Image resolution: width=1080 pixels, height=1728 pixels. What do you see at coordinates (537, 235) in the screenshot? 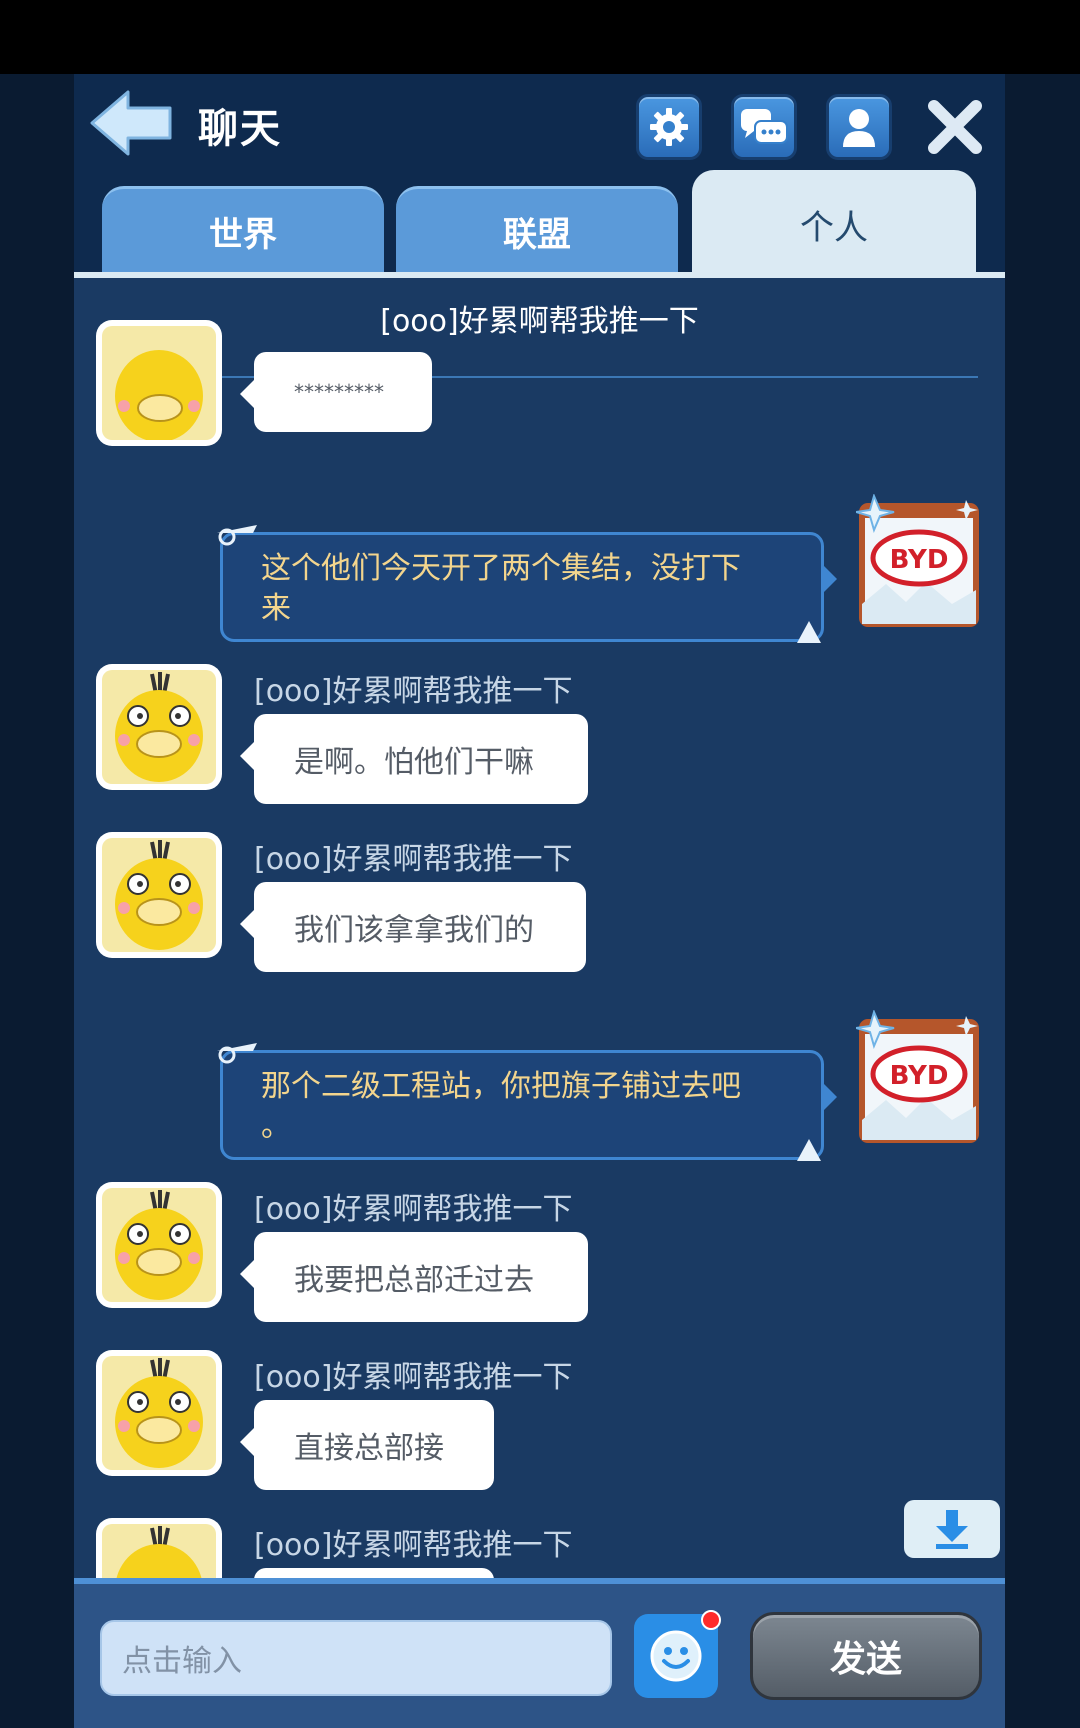
I see `tab-alliance-label: 联盟` at bounding box center [537, 235].